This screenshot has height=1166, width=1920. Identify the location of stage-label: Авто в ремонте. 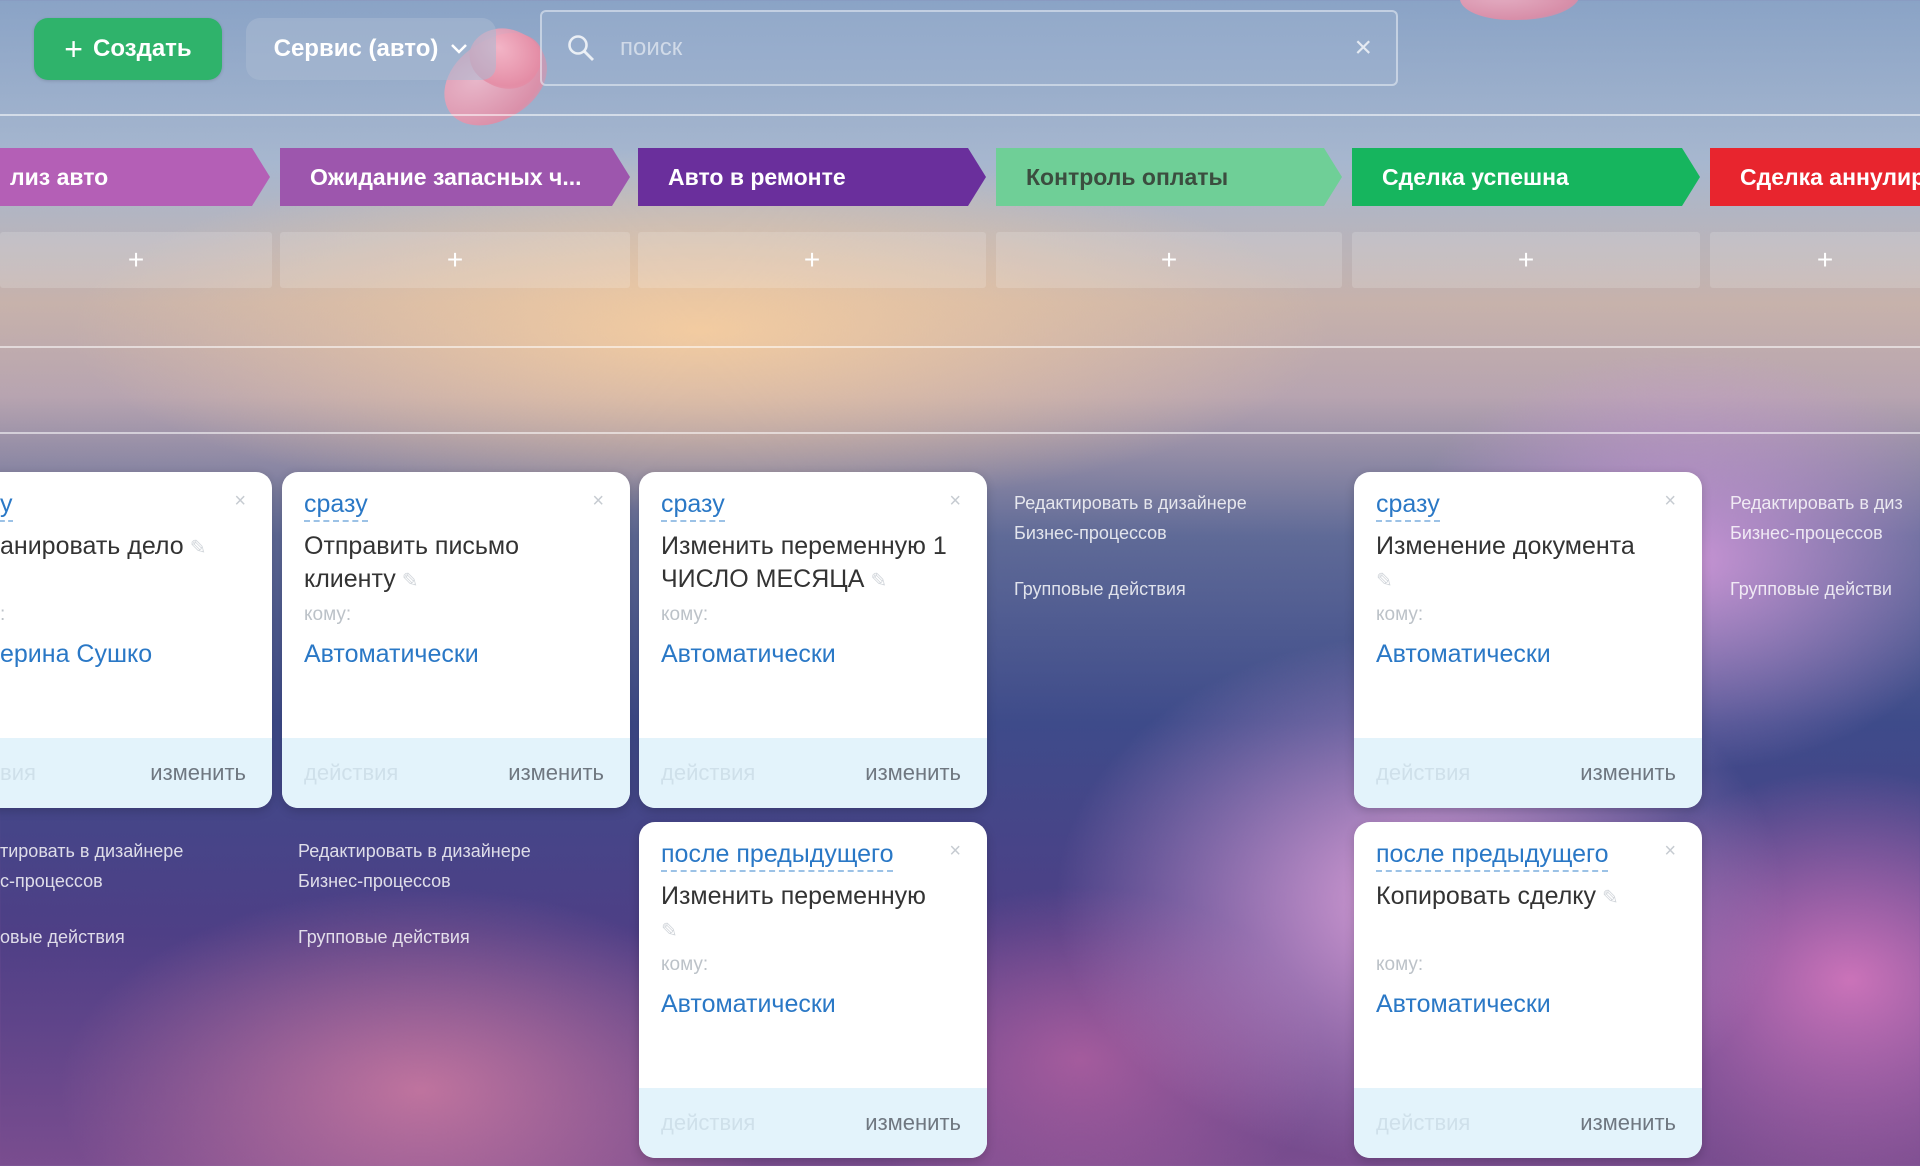
(757, 176).